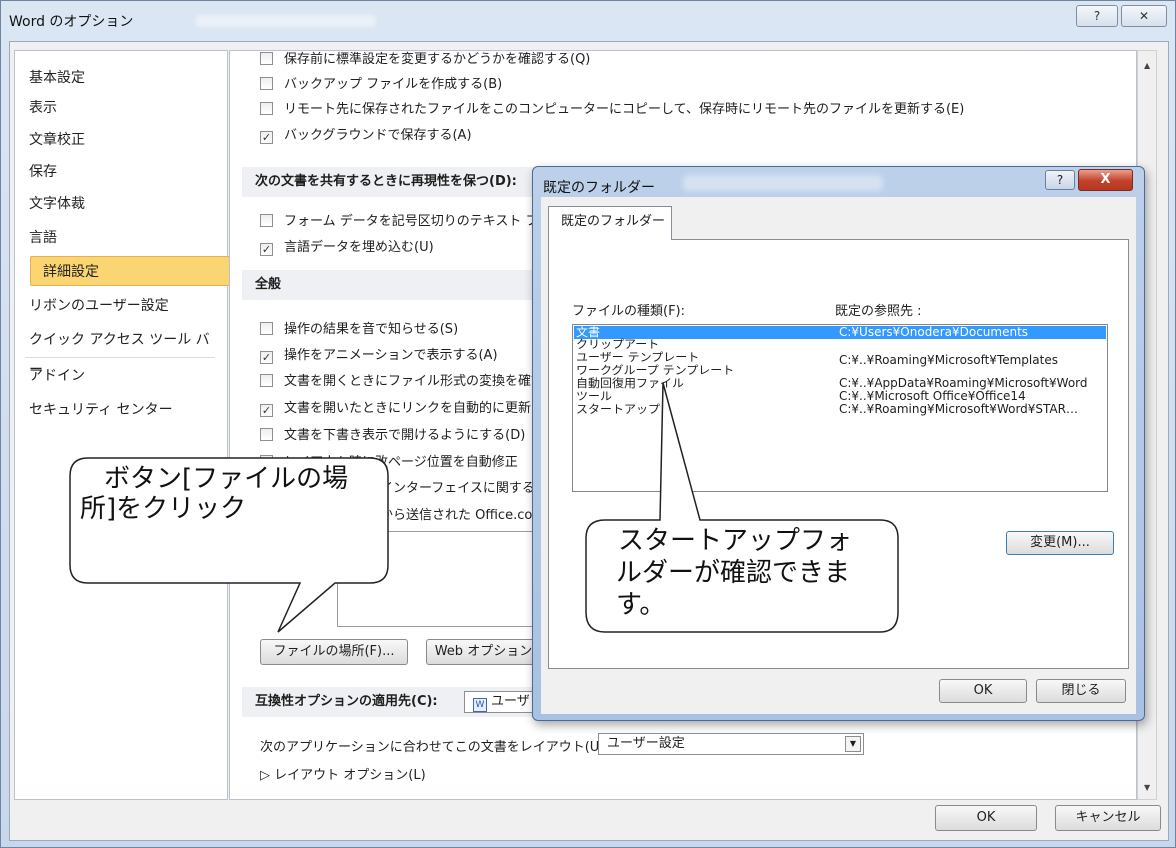  Describe the element at coordinates (840, 344) in the screenshot. I see `list-item: クリップアート` at that location.